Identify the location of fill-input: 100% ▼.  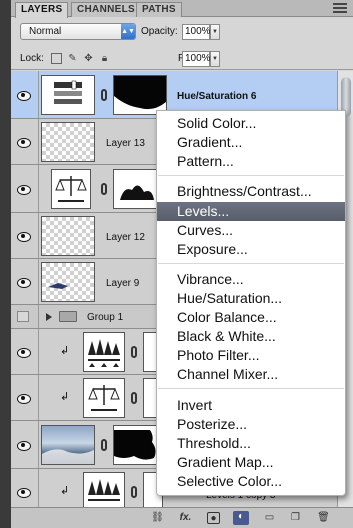
(201, 59).